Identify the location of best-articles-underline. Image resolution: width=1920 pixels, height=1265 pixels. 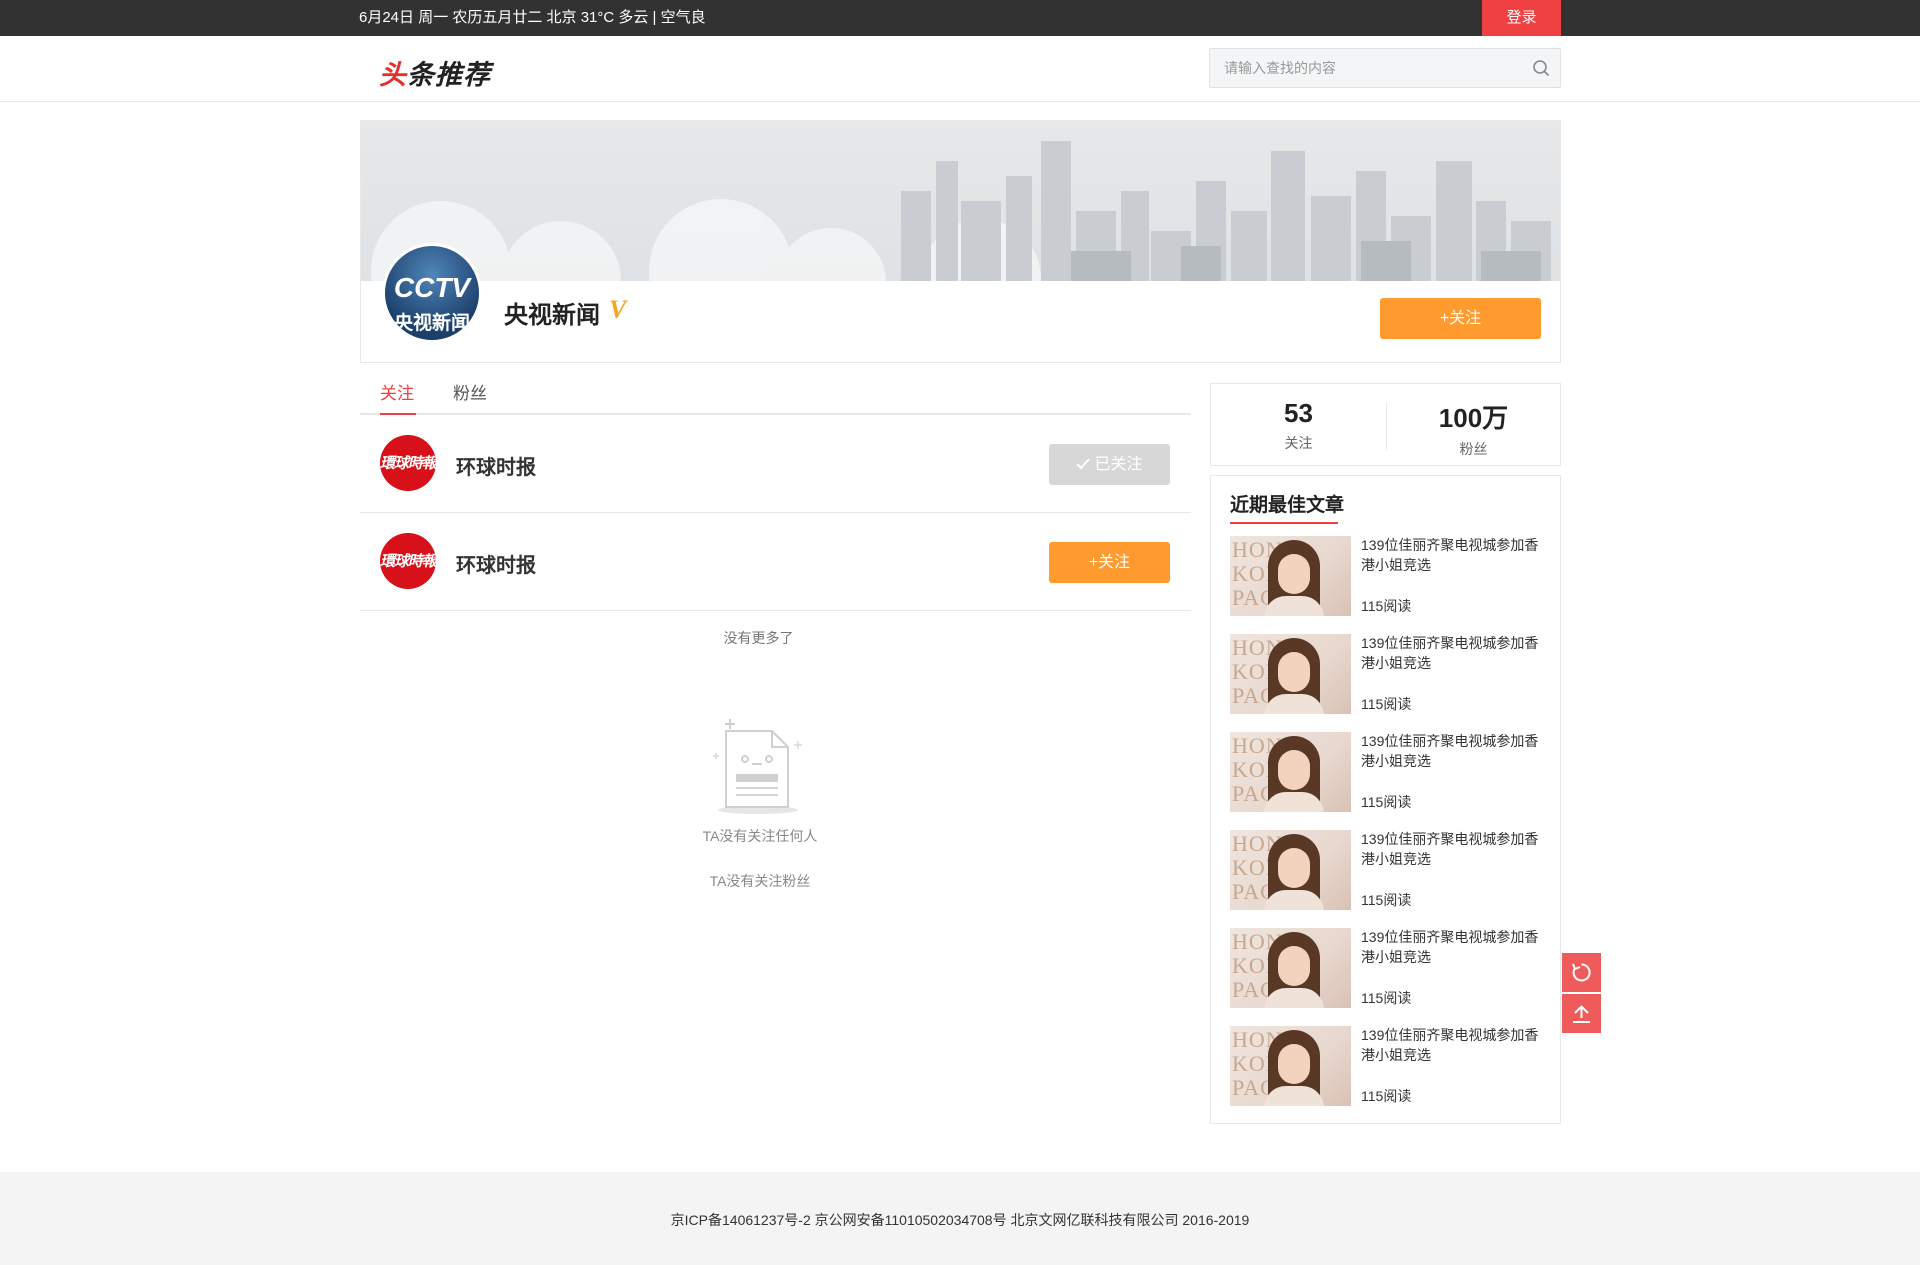
(1284, 523).